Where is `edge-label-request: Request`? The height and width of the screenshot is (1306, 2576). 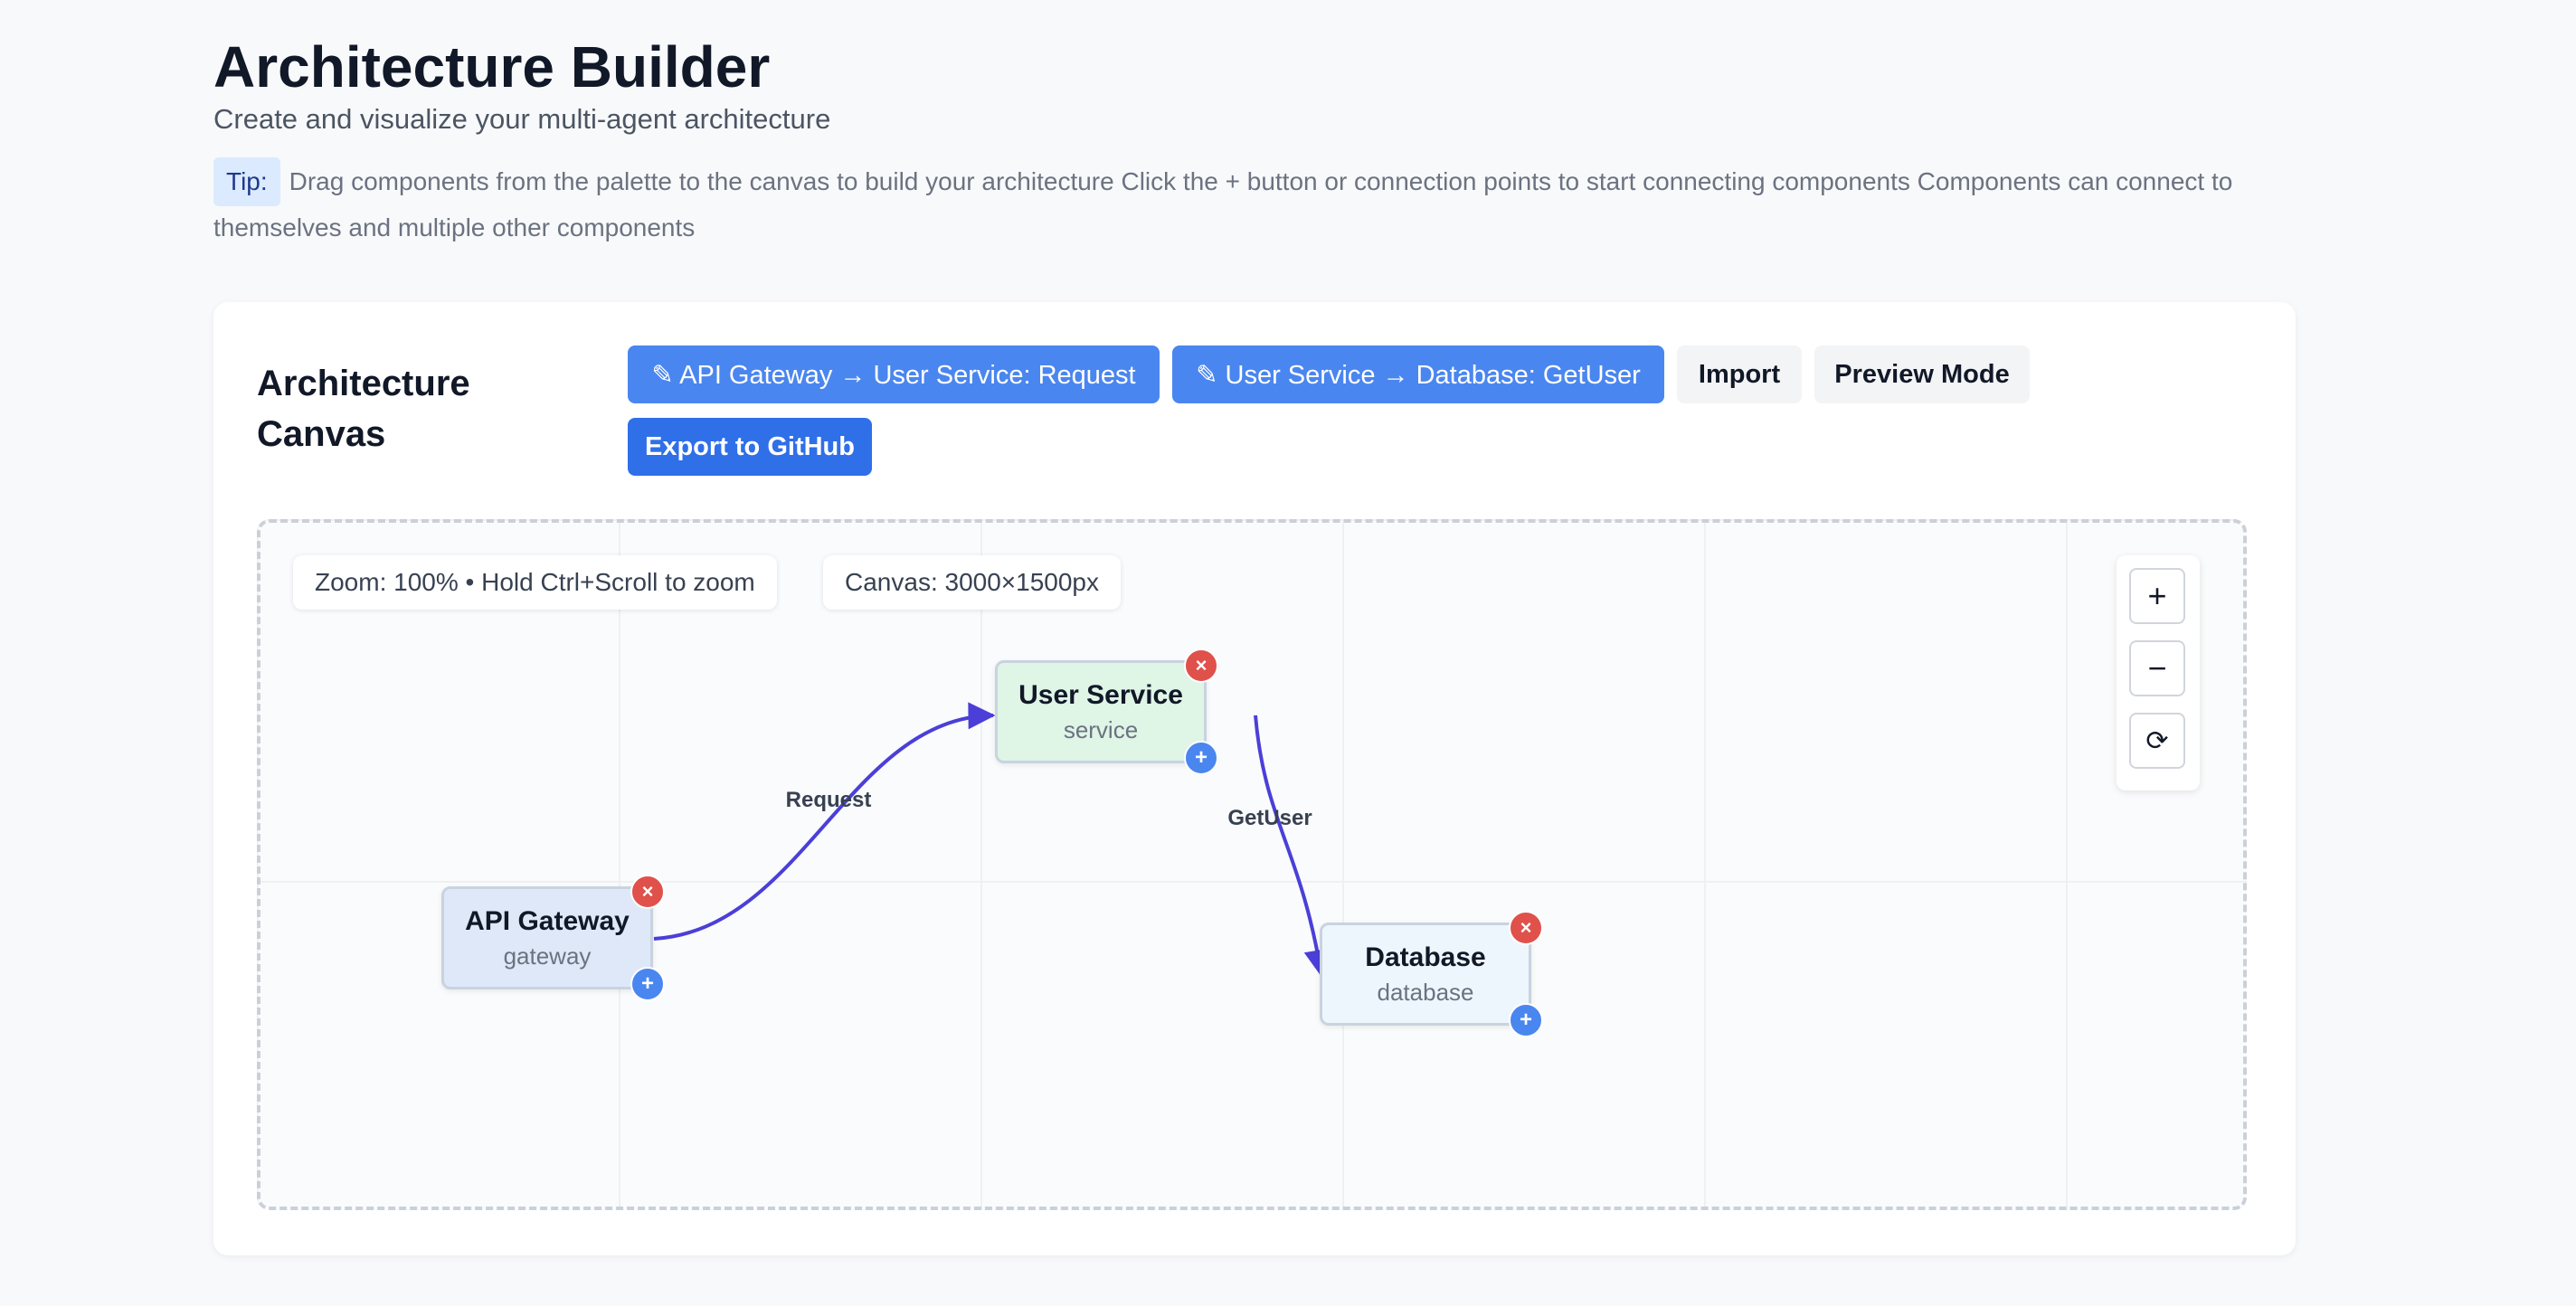
edge-label-request: Request is located at coordinates (829, 800).